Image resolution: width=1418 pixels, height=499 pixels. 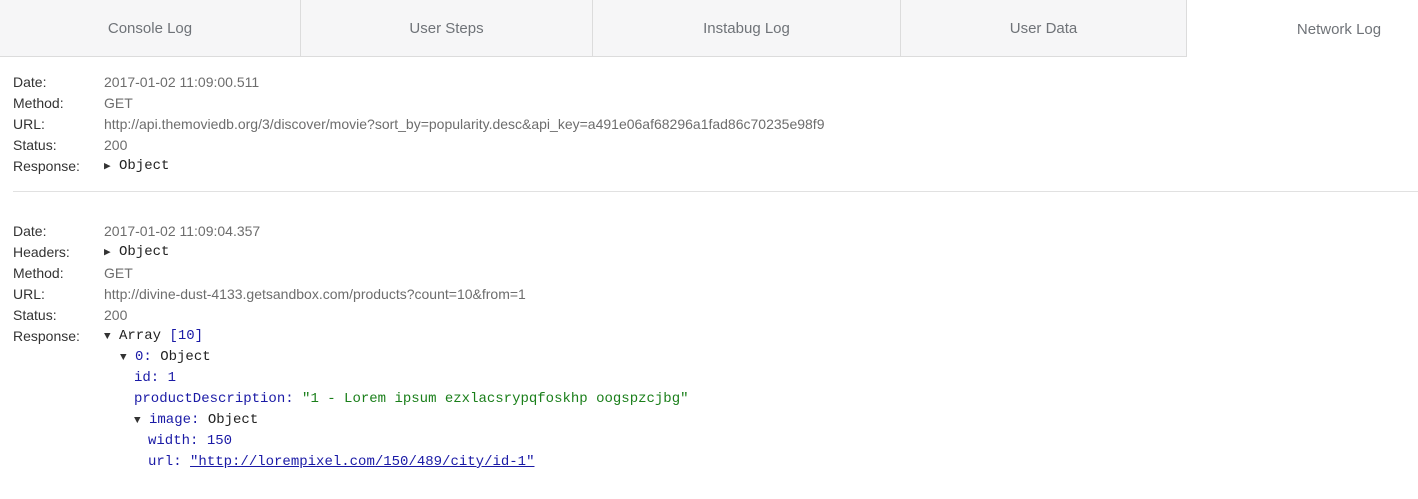 I want to click on tab-user-steps: User Steps, so click(x=447, y=28).